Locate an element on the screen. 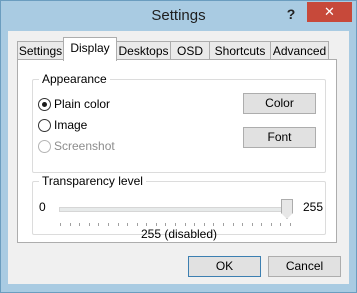  transparency-min-label: 0 is located at coordinates (42, 207).